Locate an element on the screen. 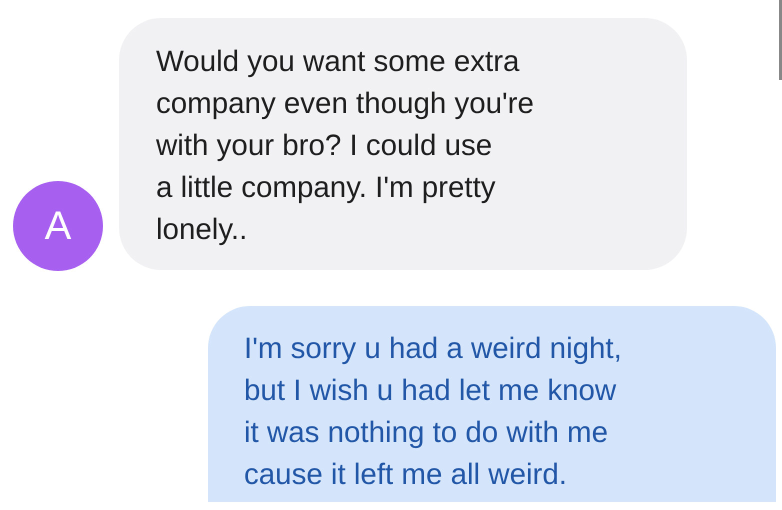  avatar: A is located at coordinates (58, 226).